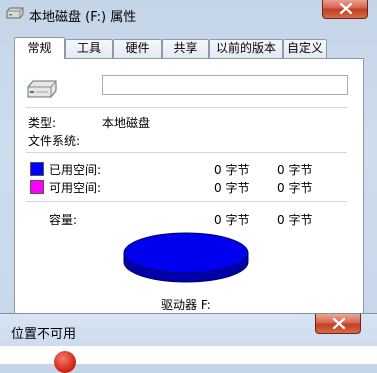 This screenshot has width=377, height=373. I want to click on free-space-size: 0 字节, so click(295, 188).